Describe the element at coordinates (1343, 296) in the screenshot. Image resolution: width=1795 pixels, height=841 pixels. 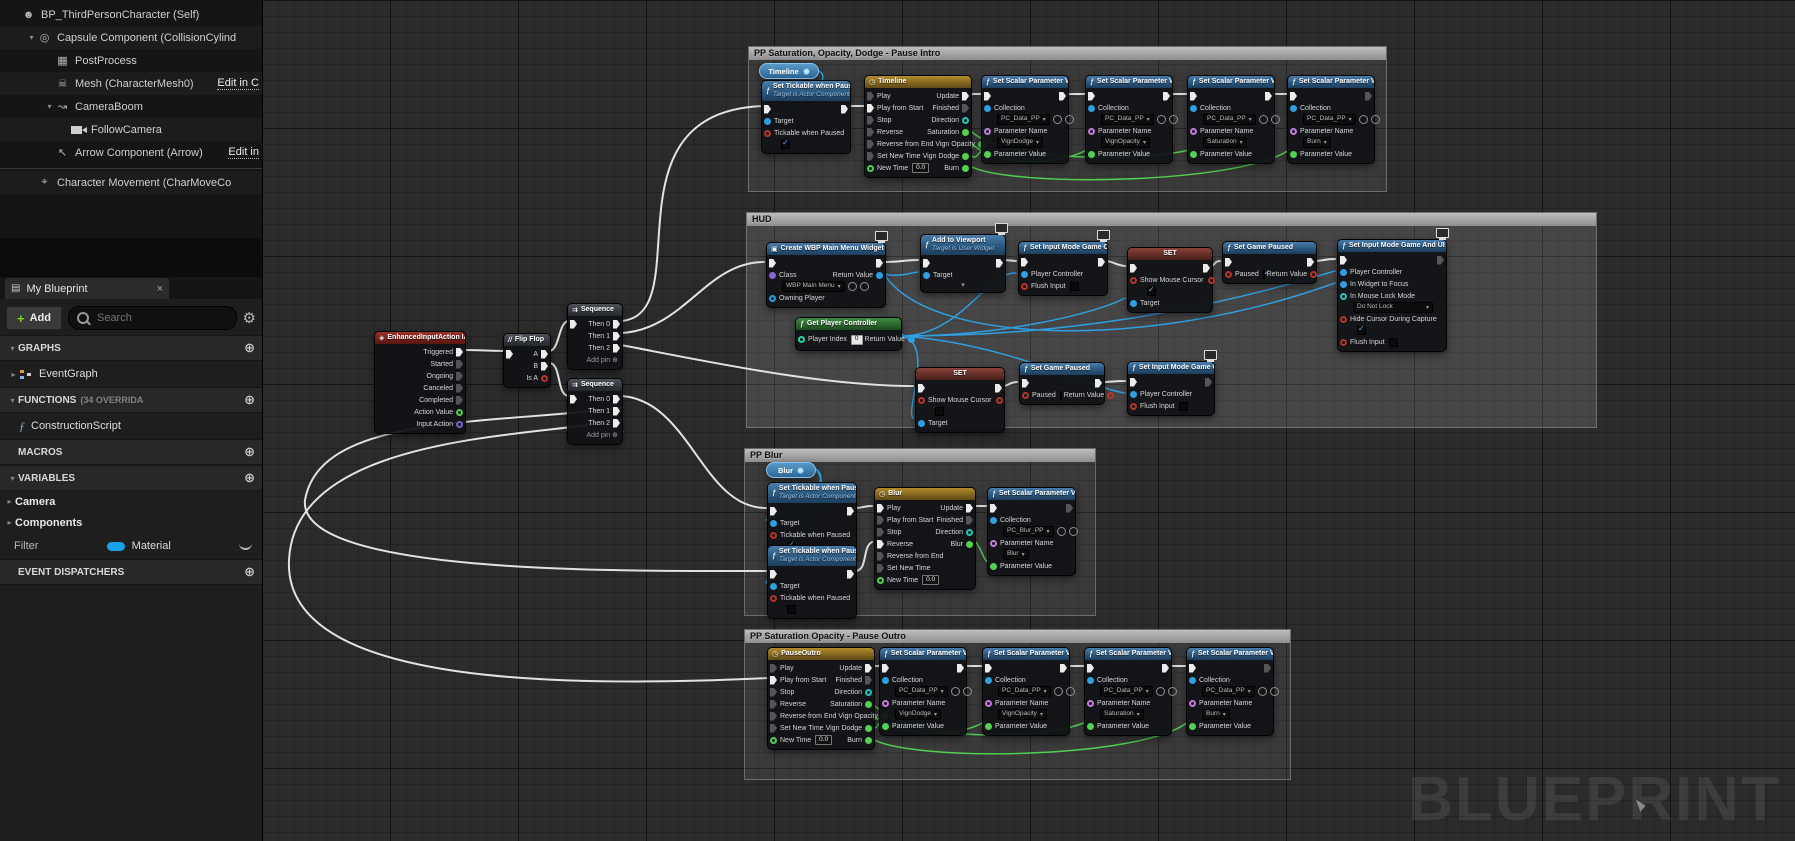
I see `pin-enum-in` at that location.